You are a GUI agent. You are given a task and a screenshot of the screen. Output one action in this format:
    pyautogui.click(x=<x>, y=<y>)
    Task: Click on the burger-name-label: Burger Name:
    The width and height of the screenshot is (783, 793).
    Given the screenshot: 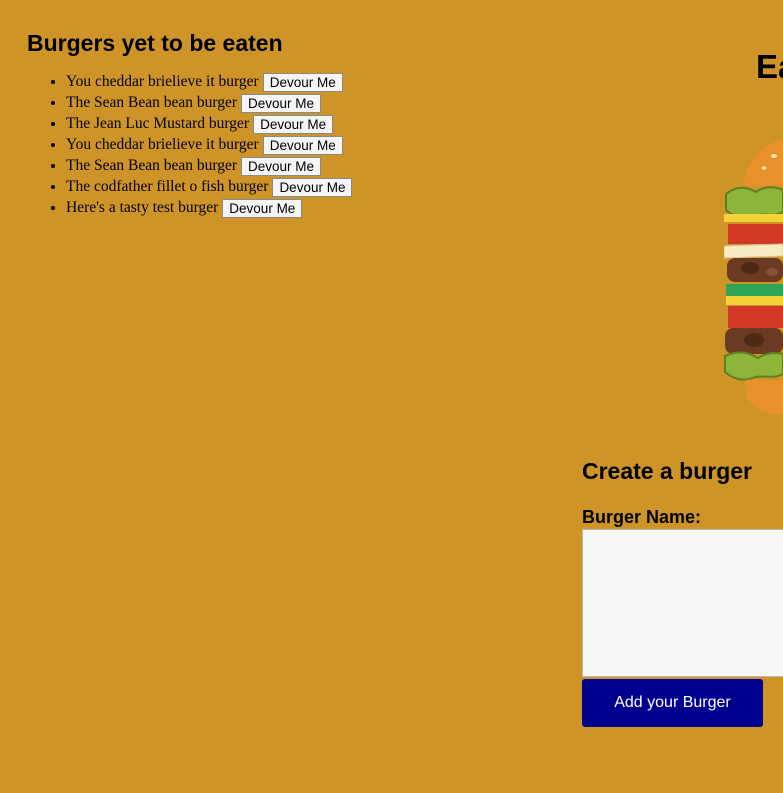 What is the action you would take?
    pyautogui.click(x=642, y=517)
    